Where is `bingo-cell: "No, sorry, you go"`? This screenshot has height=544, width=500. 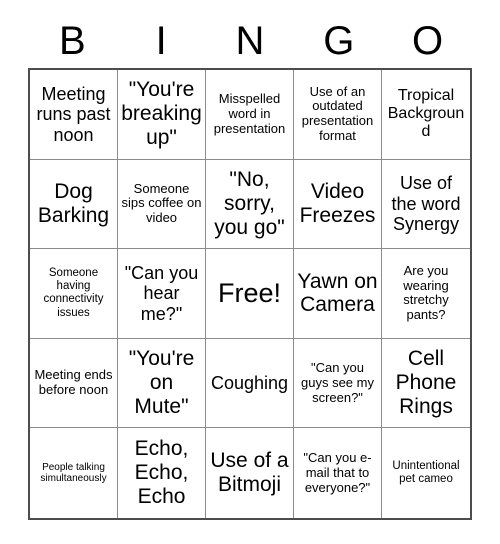 bingo-cell: "No, sorry, you go" is located at coordinates (250, 204).